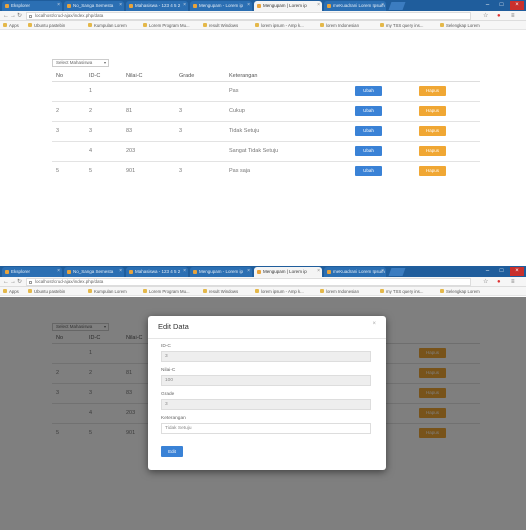 Image resolution: width=526 pixels, height=530 pixels. What do you see at coordinates (103, 76) in the screenshot?
I see `column-header: ID-C` at bounding box center [103, 76].